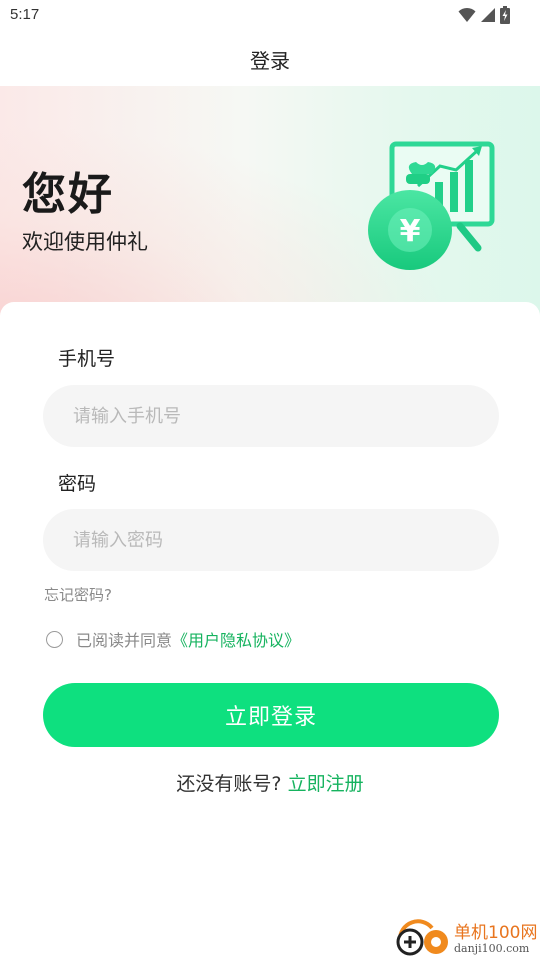  I want to click on register-row: 还没有账号? 立即注册, so click(270, 782).